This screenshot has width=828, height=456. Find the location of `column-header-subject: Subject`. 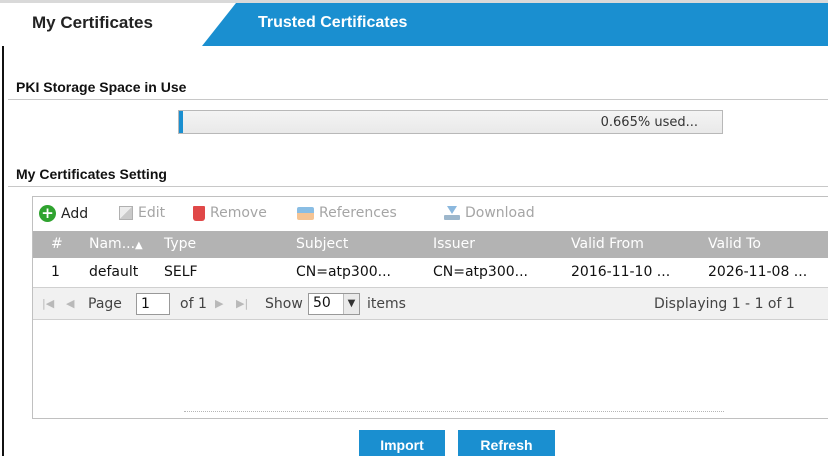

column-header-subject: Subject is located at coordinates (322, 244).